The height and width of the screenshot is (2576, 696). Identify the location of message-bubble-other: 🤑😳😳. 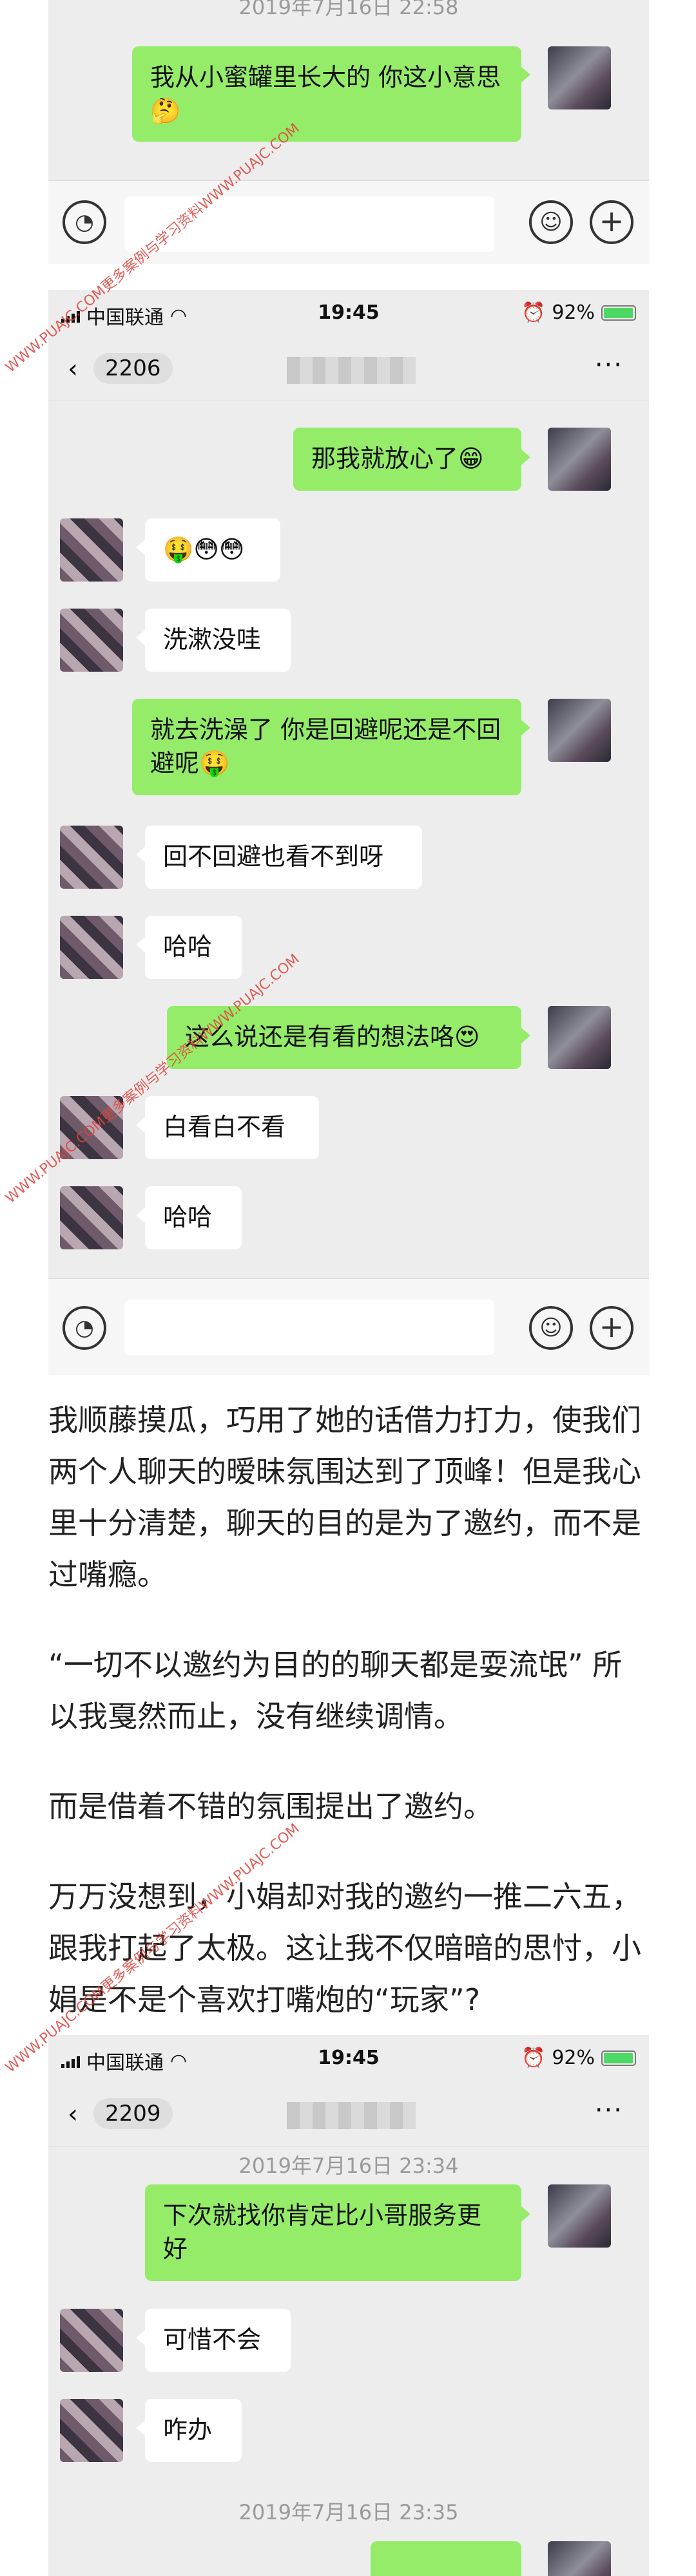
(212, 550).